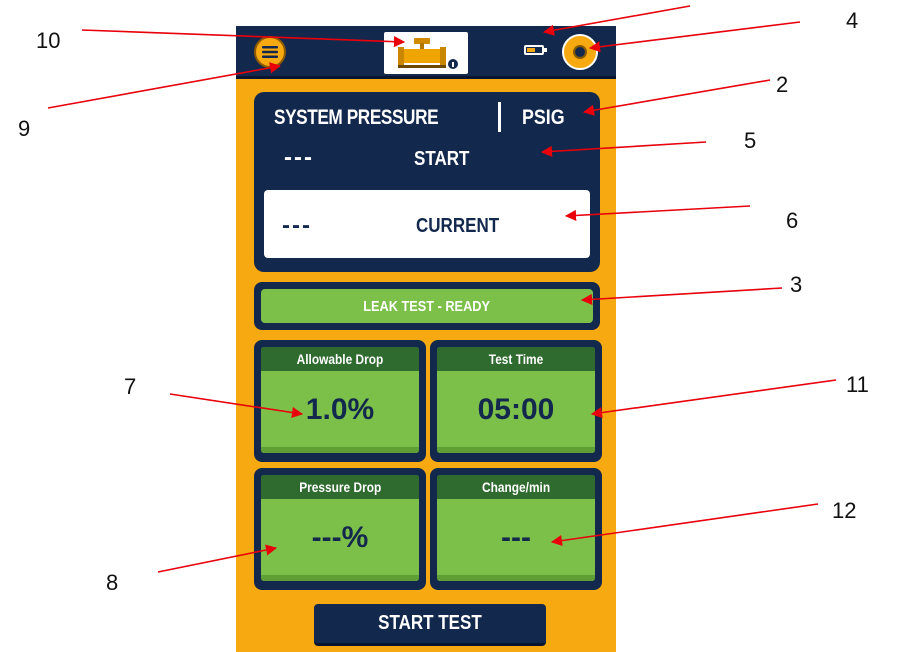  What do you see at coordinates (535, 50) in the screenshot?
I see `battery-icon` at bounding box center [535, 50].